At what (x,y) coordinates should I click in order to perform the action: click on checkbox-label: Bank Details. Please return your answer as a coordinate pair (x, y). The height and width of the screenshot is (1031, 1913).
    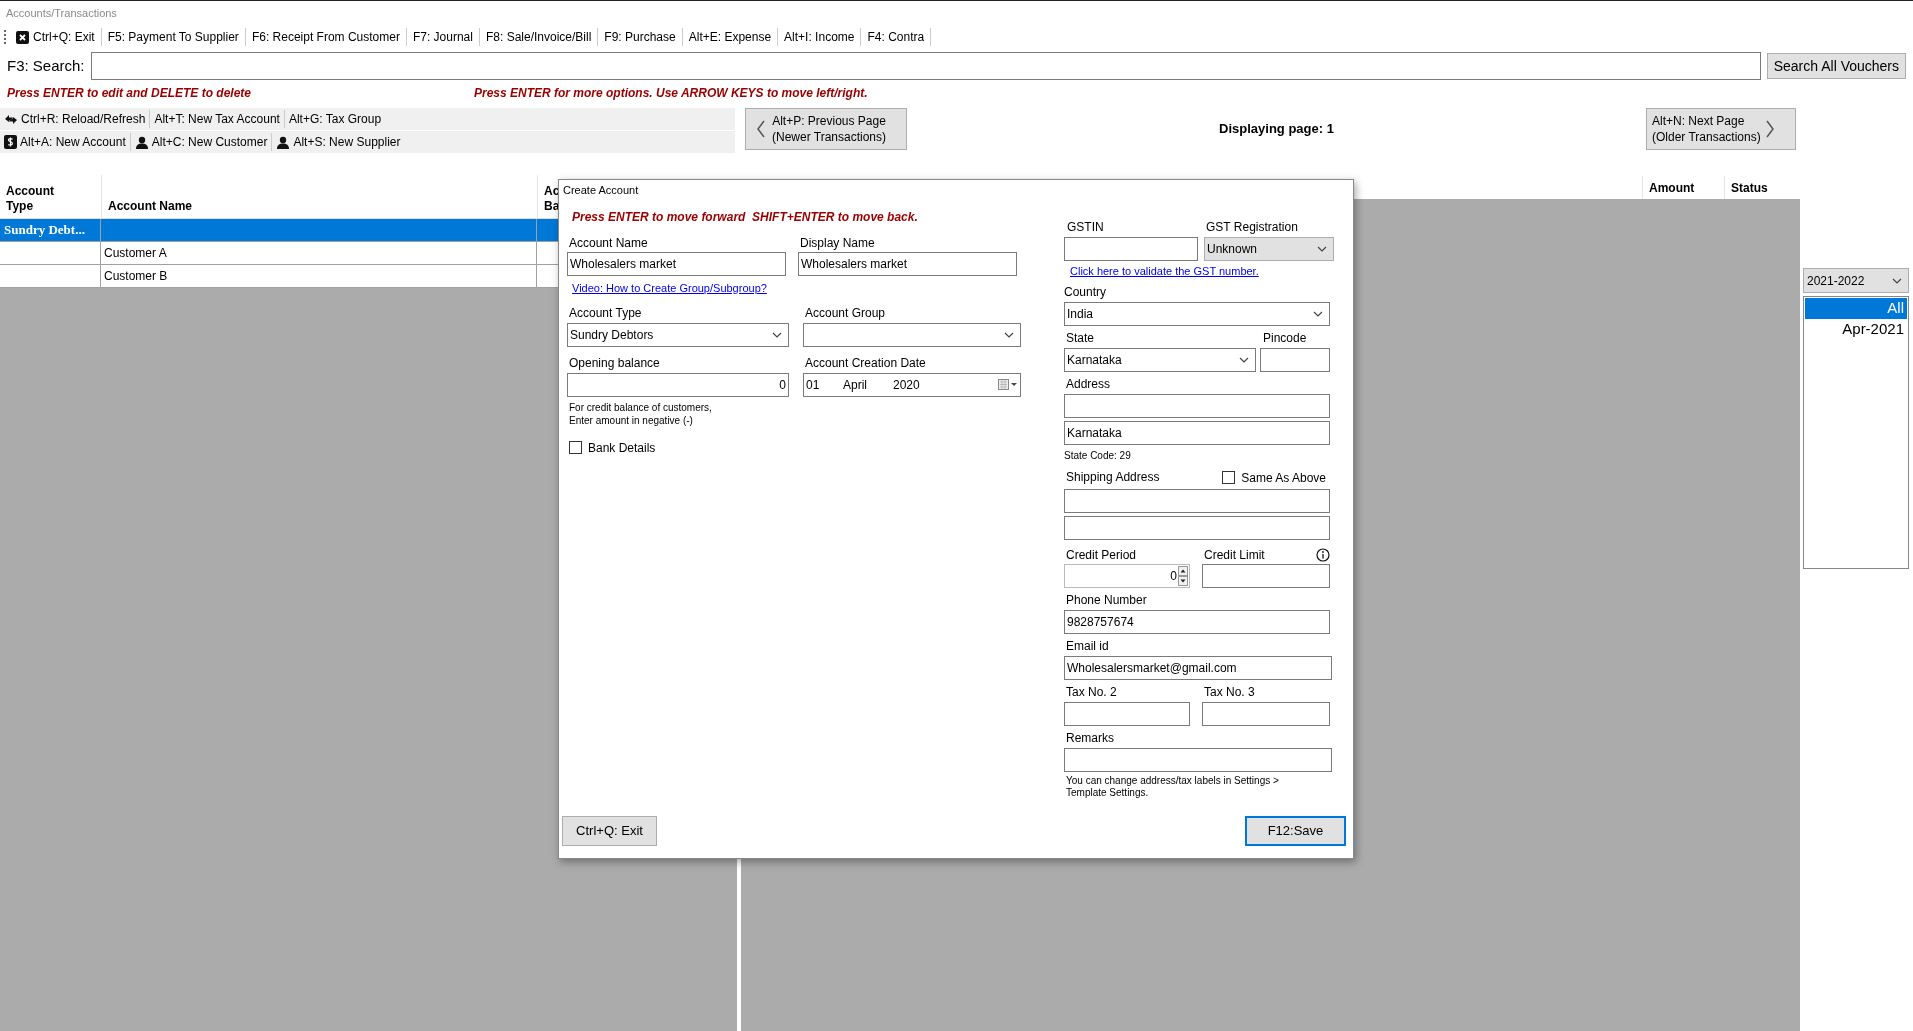
    Looking at the image, I should click on (622, 448).